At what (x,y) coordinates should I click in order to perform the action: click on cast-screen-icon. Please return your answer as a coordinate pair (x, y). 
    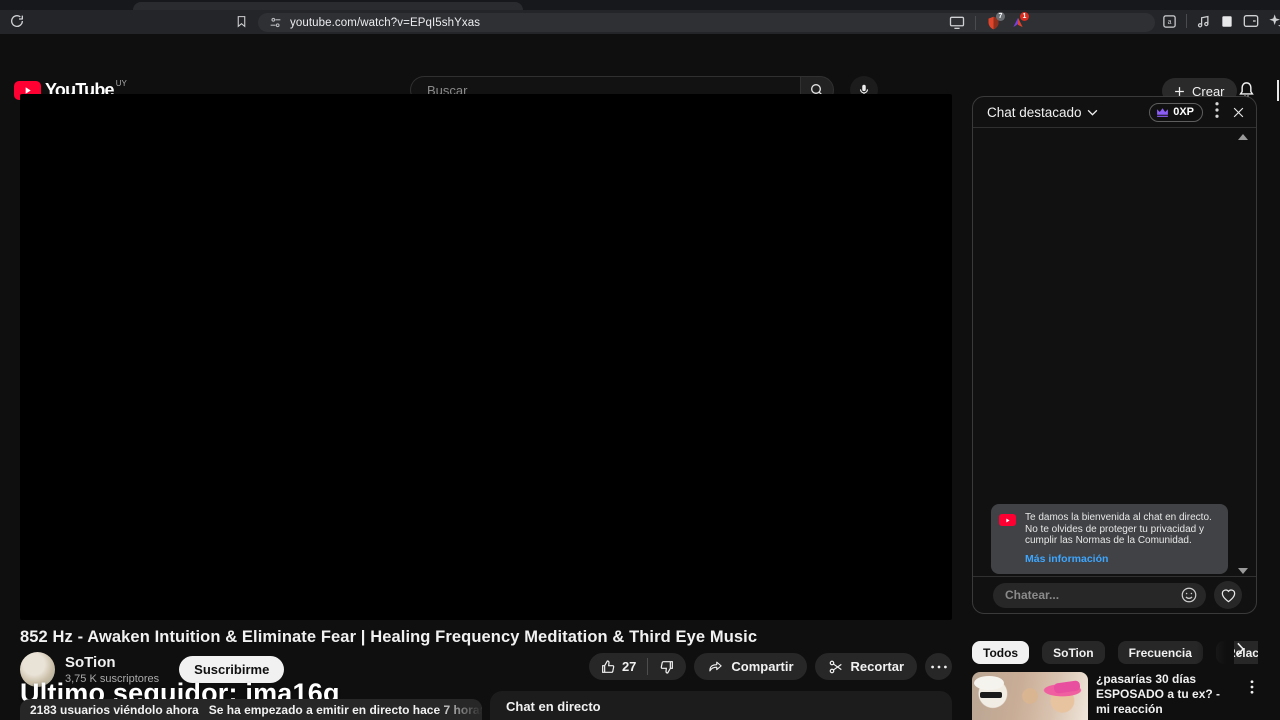
    Looking at the image, I should click on (957, 22).